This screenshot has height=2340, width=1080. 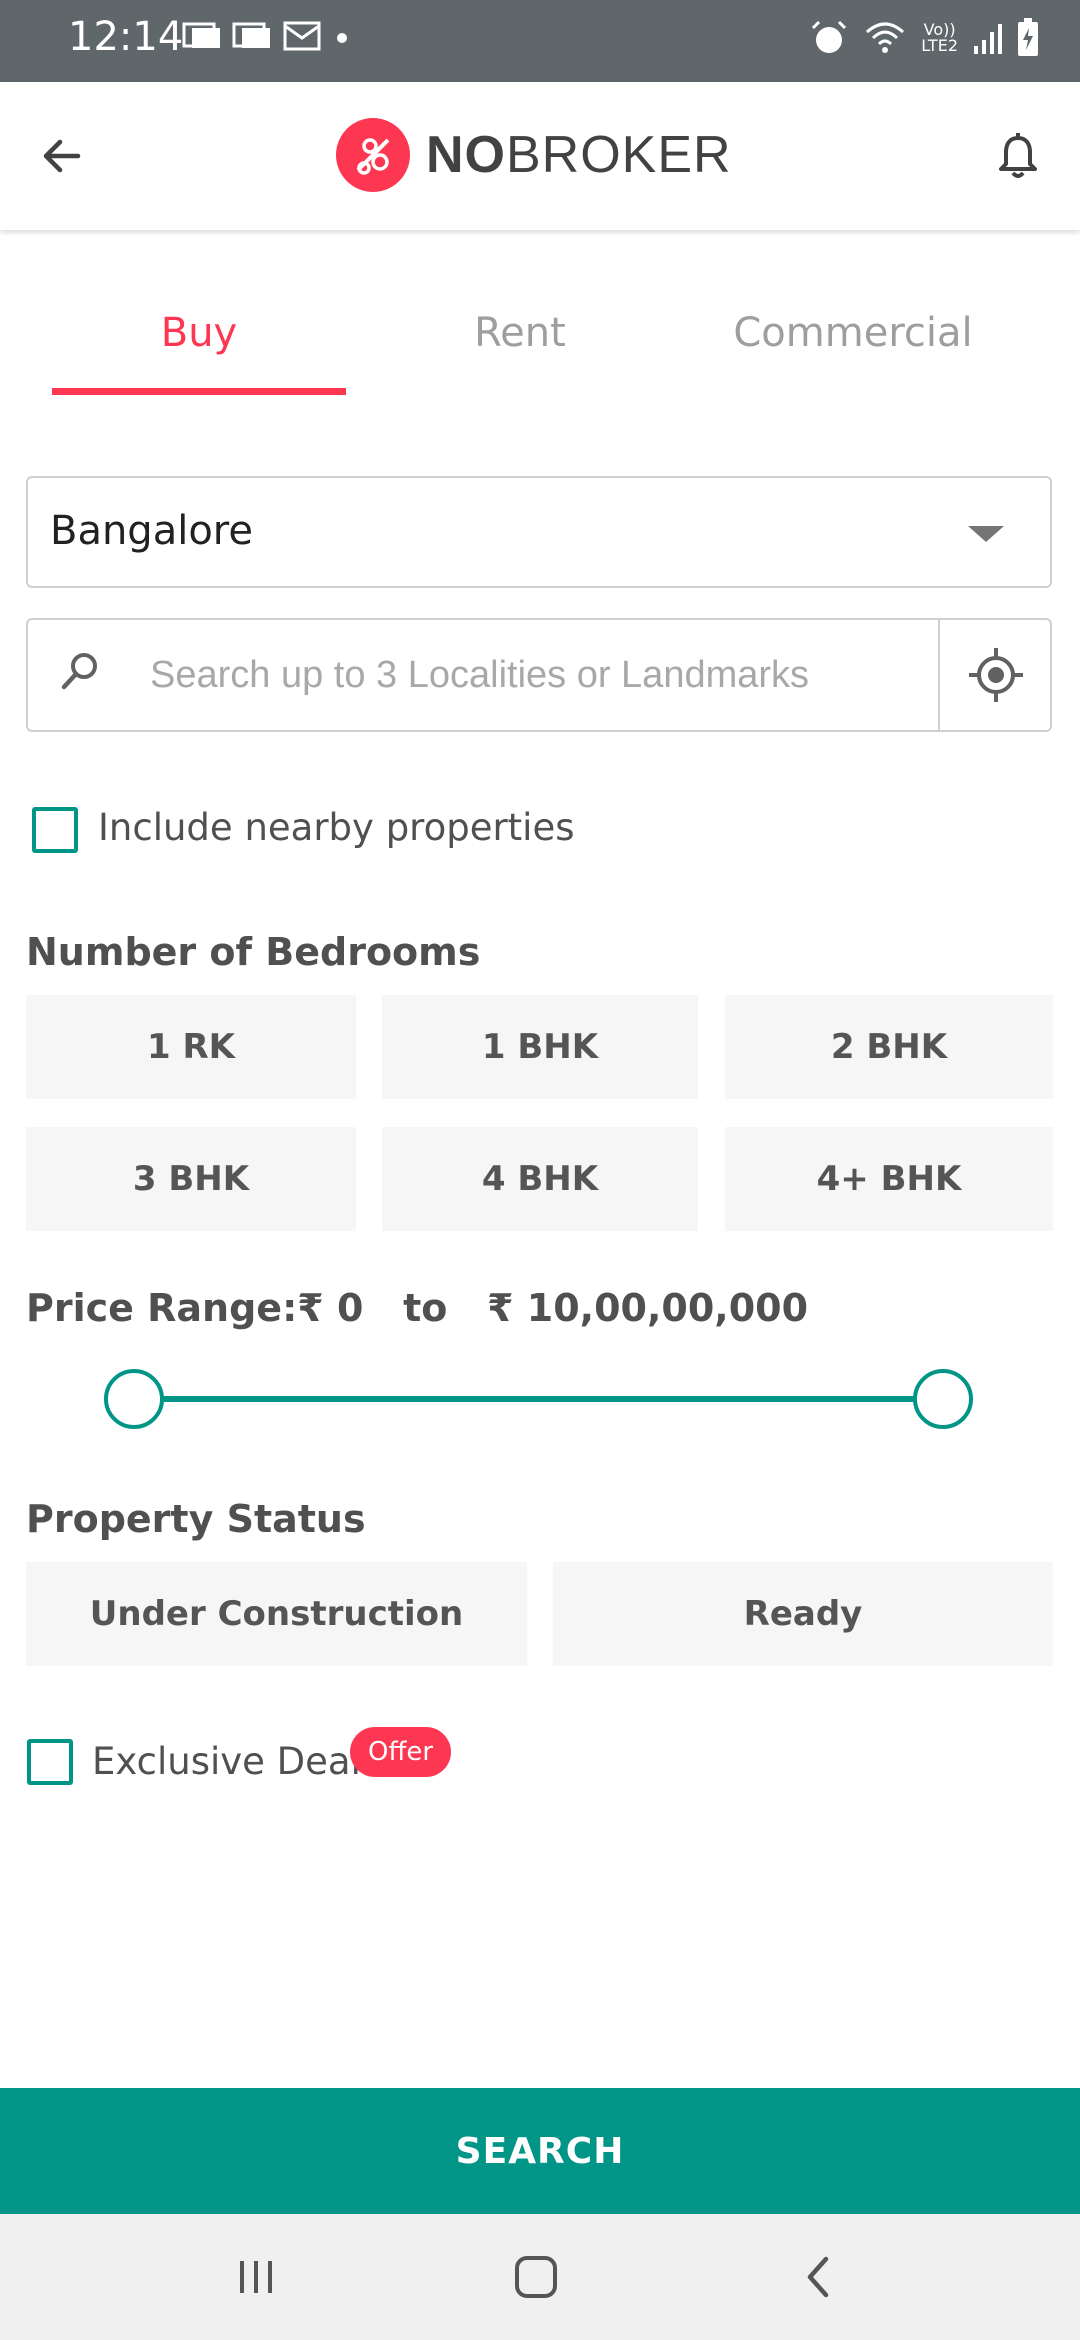 What do you see at coordinates (539, 532) in the screenshot?
I see `city-dropdown: Bangalore` at bounding box center [539, 532].